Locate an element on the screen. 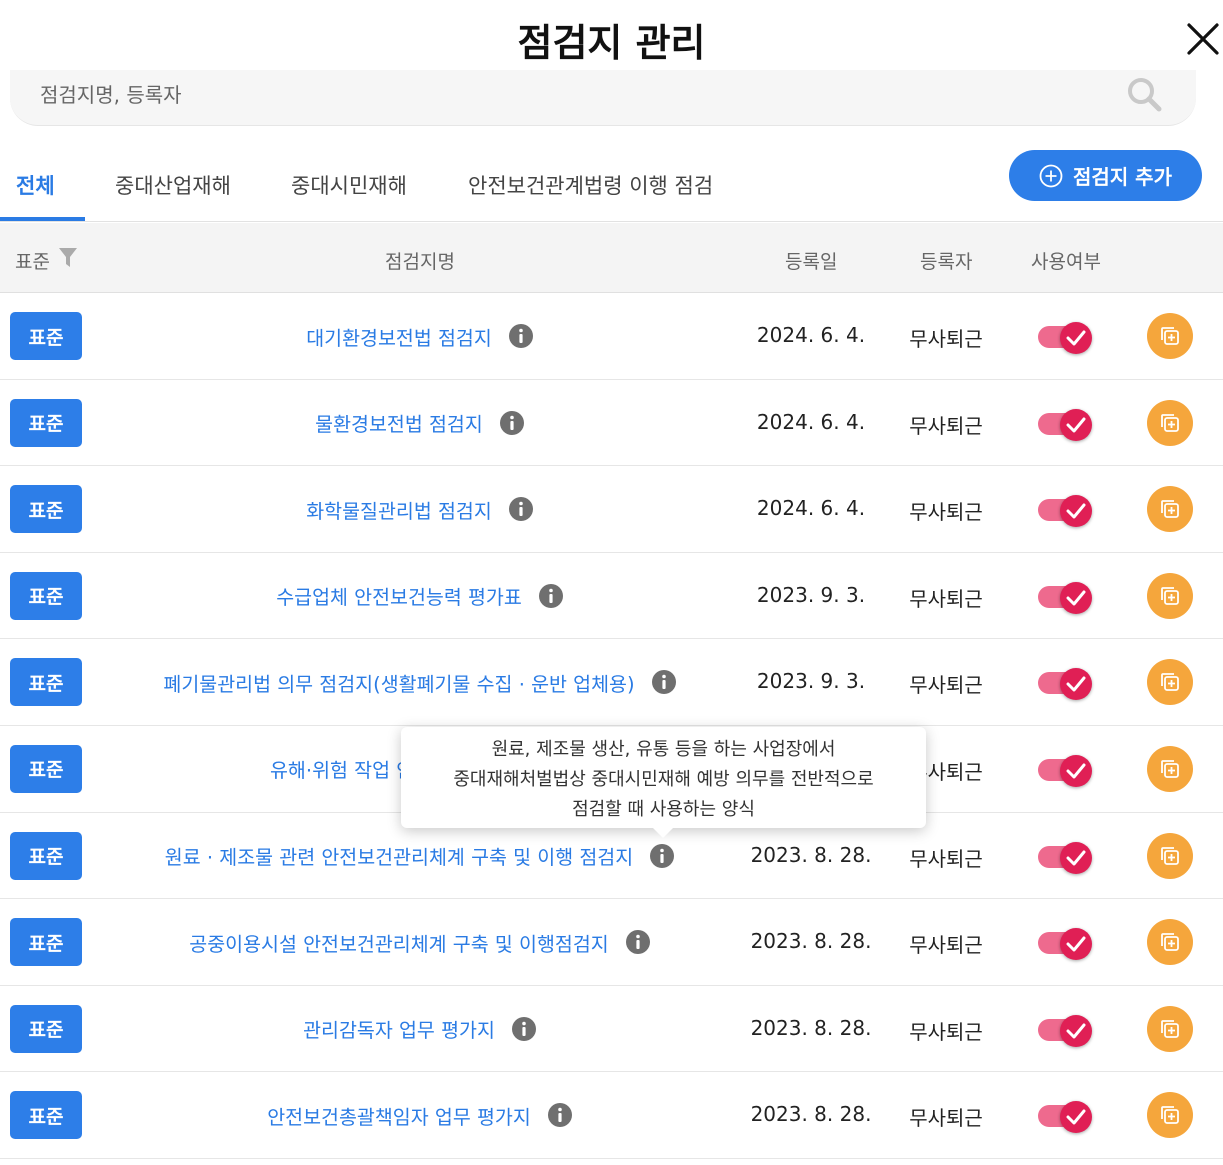  checklist-name-link: 화학물질관리법 점검지 is located at coordinates (399, 509).